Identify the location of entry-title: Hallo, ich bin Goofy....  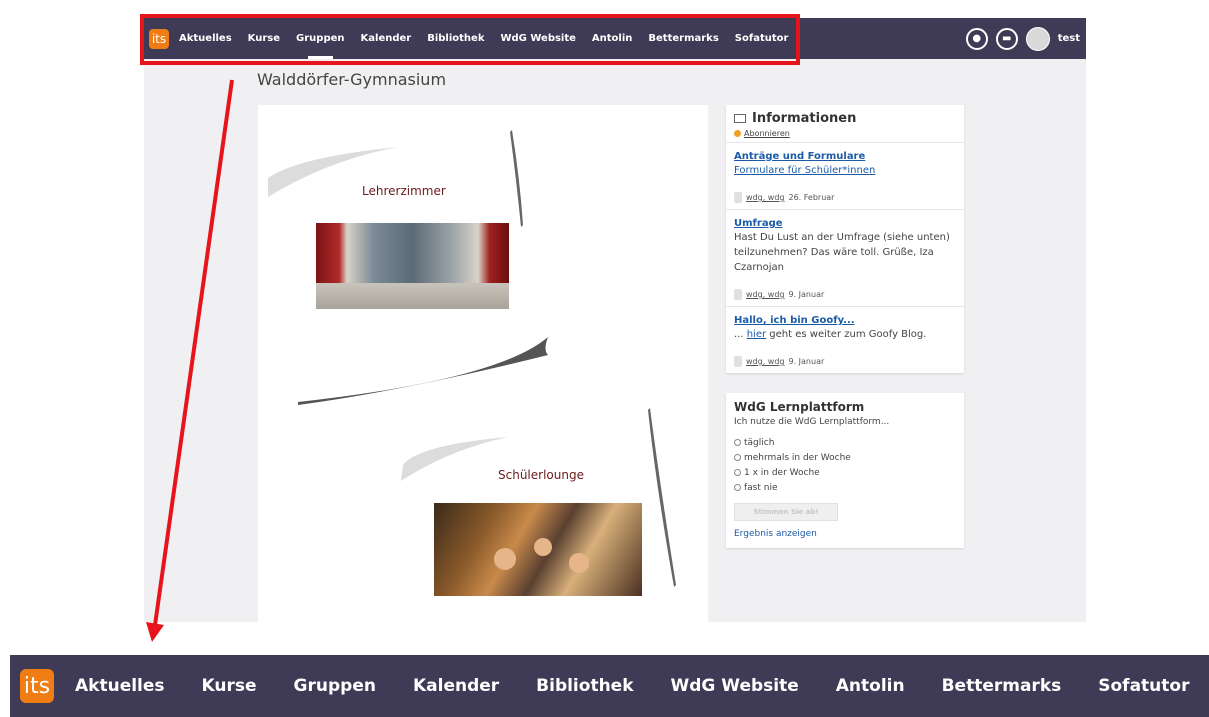
(845, 320).